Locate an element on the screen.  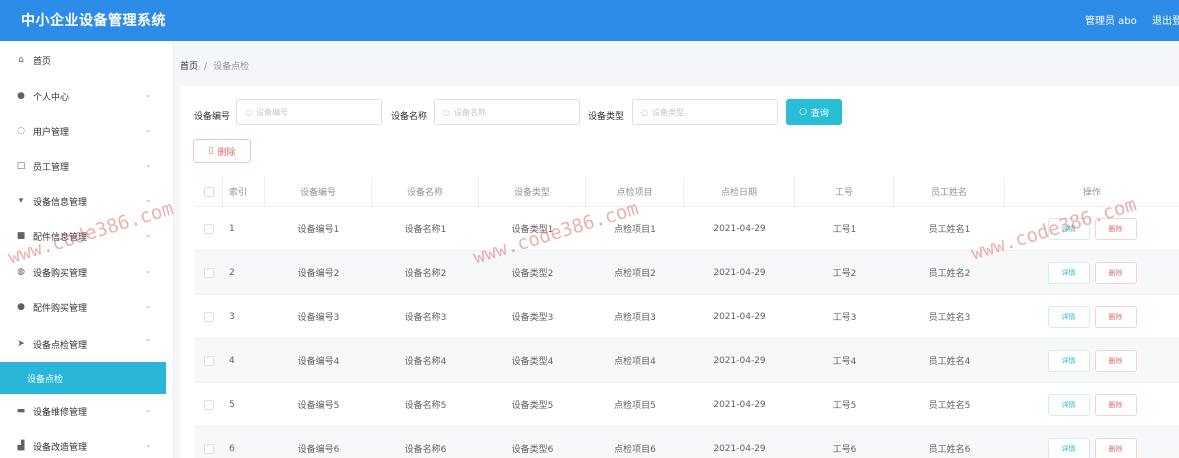
device-name-cell: 设备名称4 is located at coordinates (425, 362).